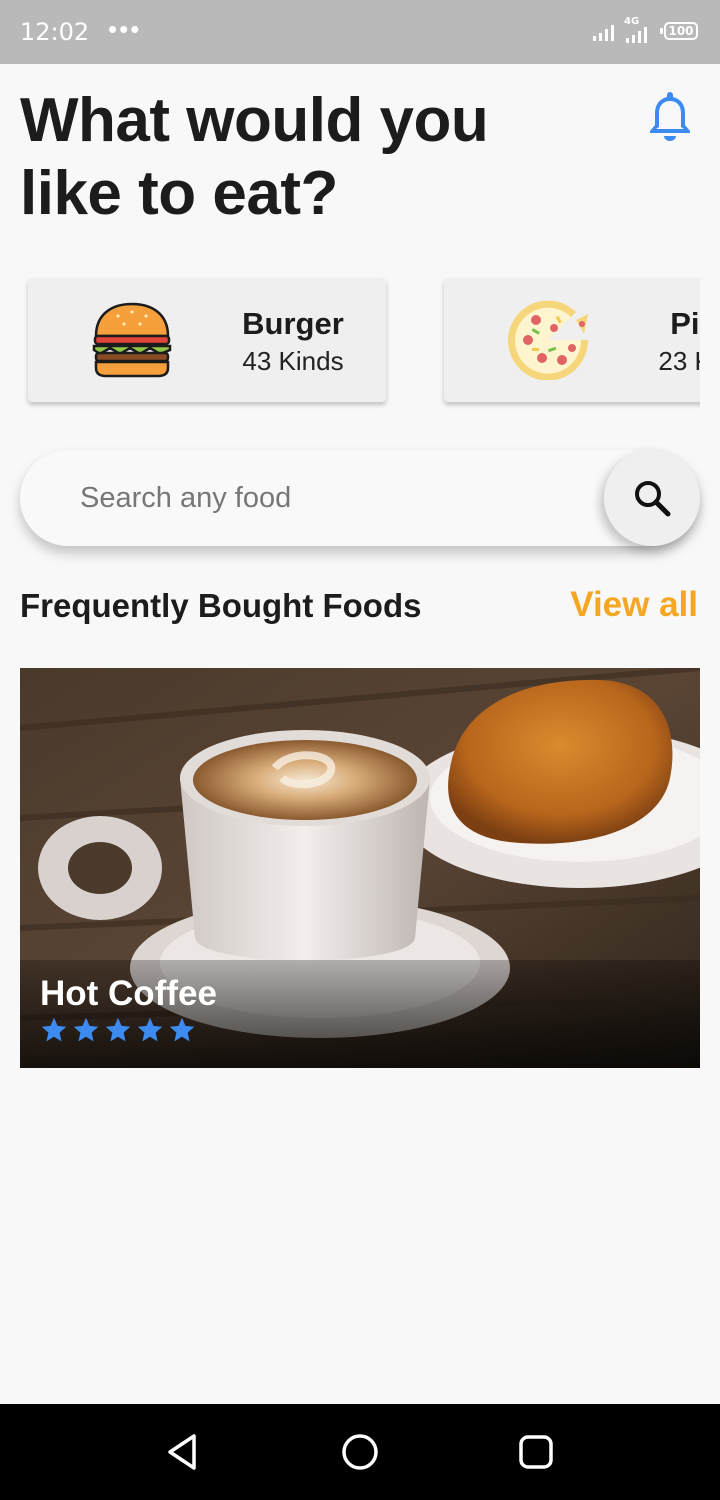  What do you see at coordinates (360, 32) in the screenshot?
I see `status-bar: 12:02 ••• 4G 100` at bounding box center [360, 32].